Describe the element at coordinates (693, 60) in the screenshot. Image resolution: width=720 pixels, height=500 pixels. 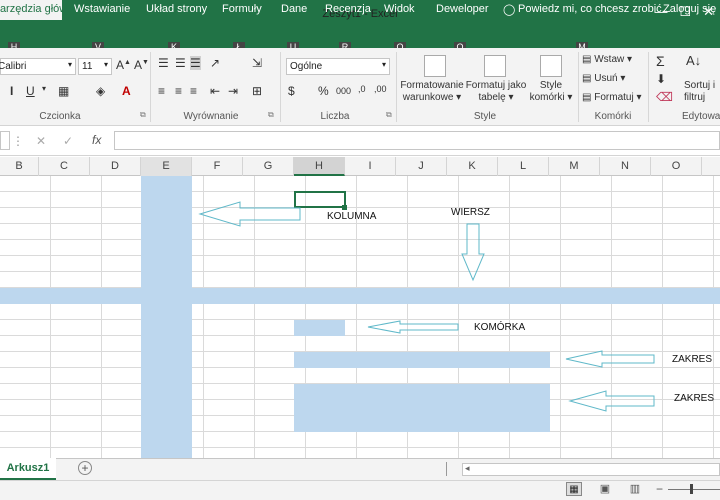
I see `sort-filter-icon: A↓` at that location.